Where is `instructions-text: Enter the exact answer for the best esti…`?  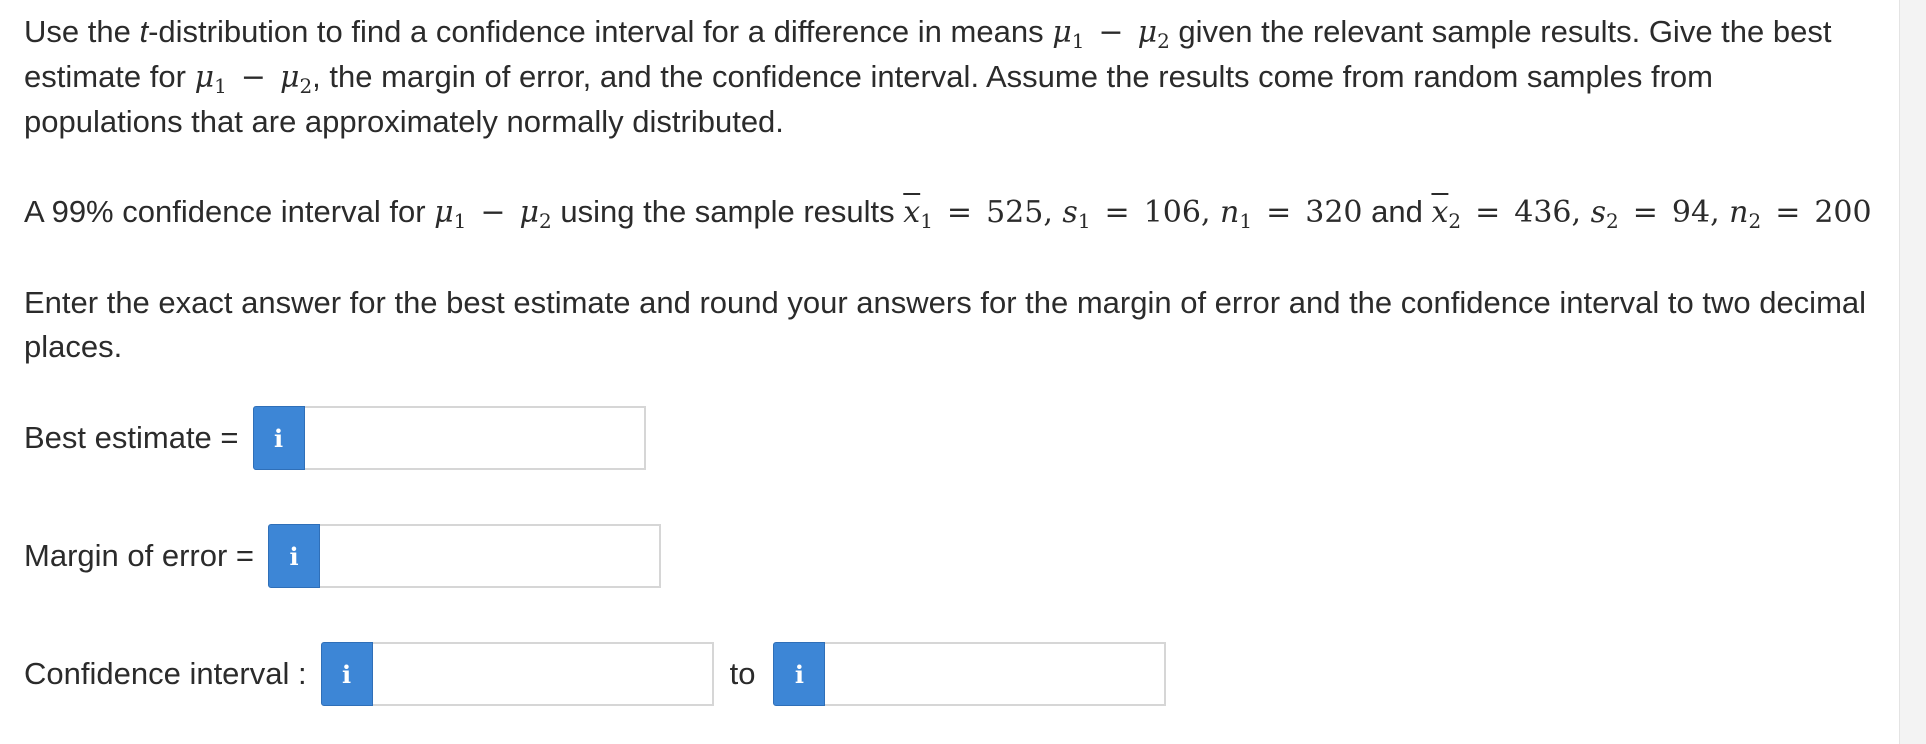 instructions-text: Enter the exact answer for the best esti… is located at coordinates (945, 324).